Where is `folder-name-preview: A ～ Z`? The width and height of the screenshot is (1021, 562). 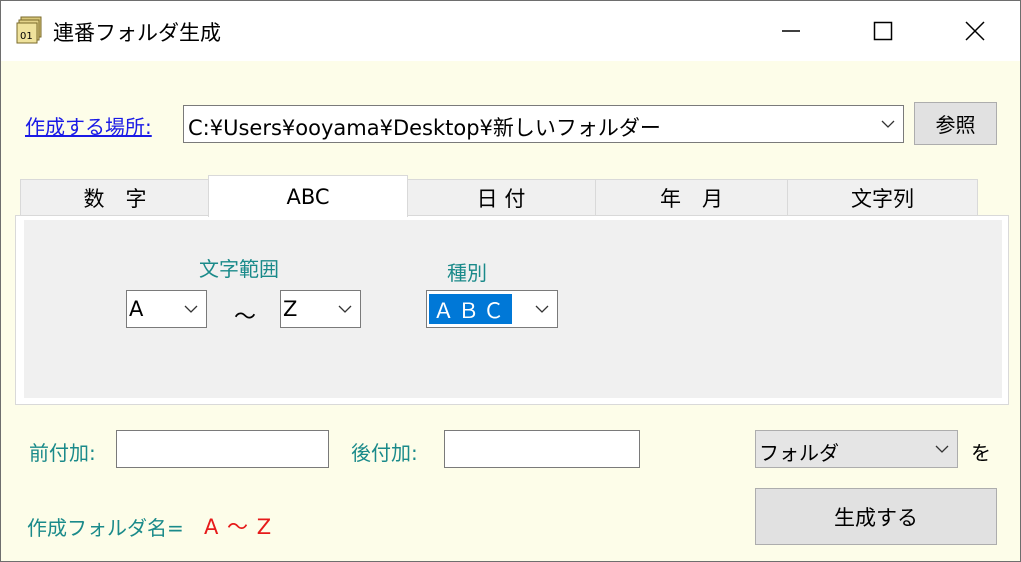
folder-name-preview: A ～ Z is located at coordinates (238, 527).